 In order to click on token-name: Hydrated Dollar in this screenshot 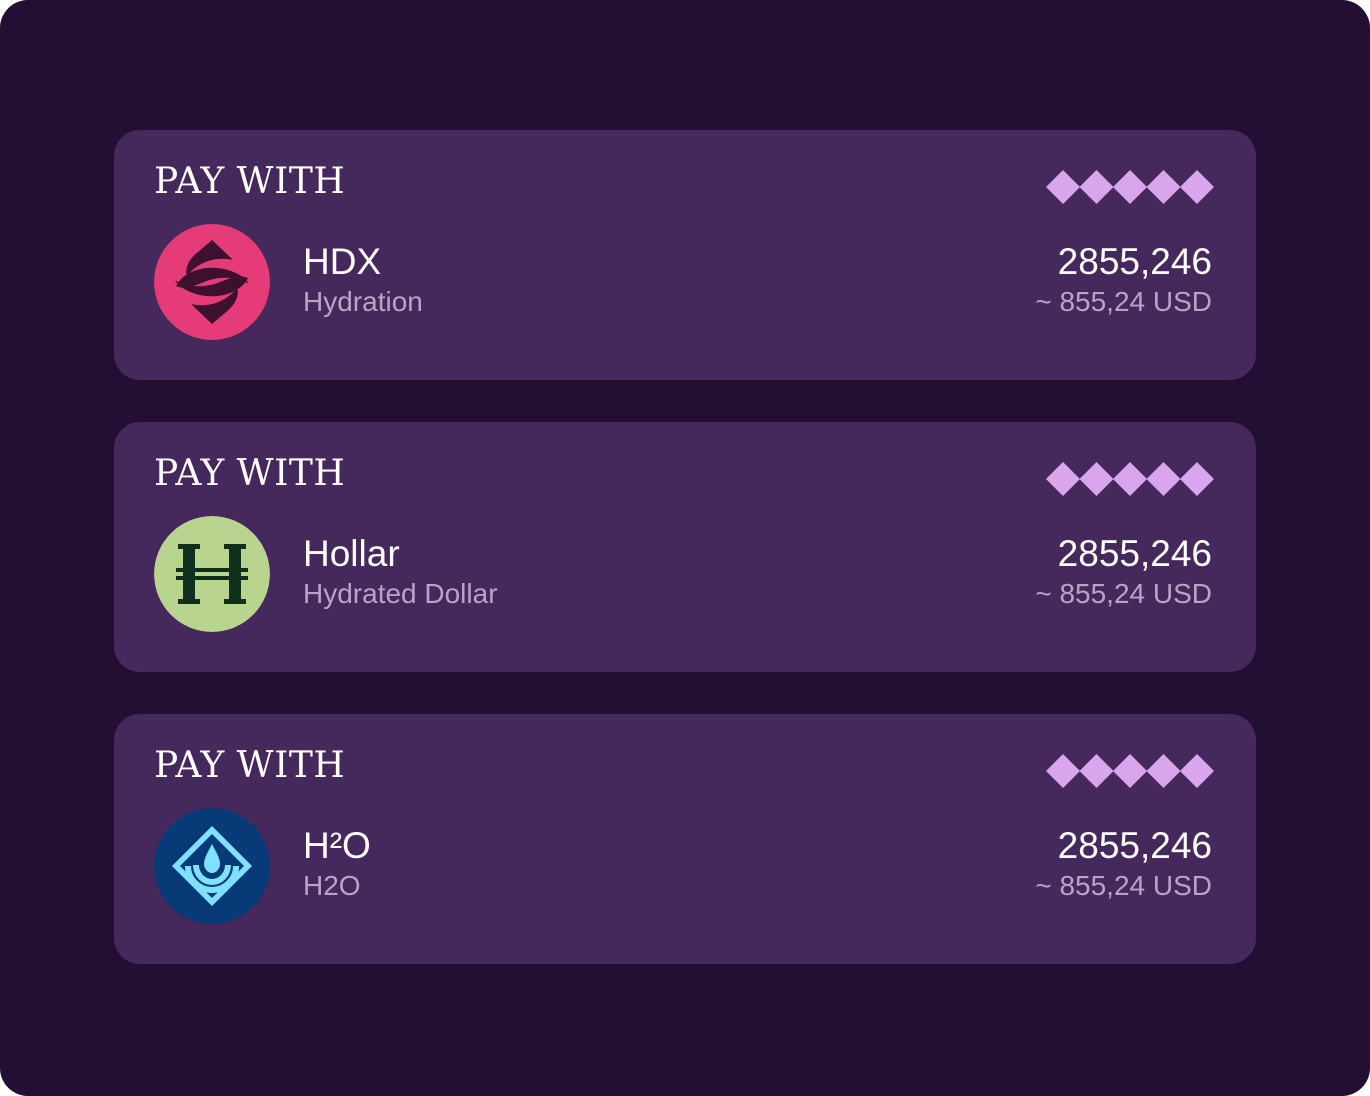, I will do `click(400, 593)`.